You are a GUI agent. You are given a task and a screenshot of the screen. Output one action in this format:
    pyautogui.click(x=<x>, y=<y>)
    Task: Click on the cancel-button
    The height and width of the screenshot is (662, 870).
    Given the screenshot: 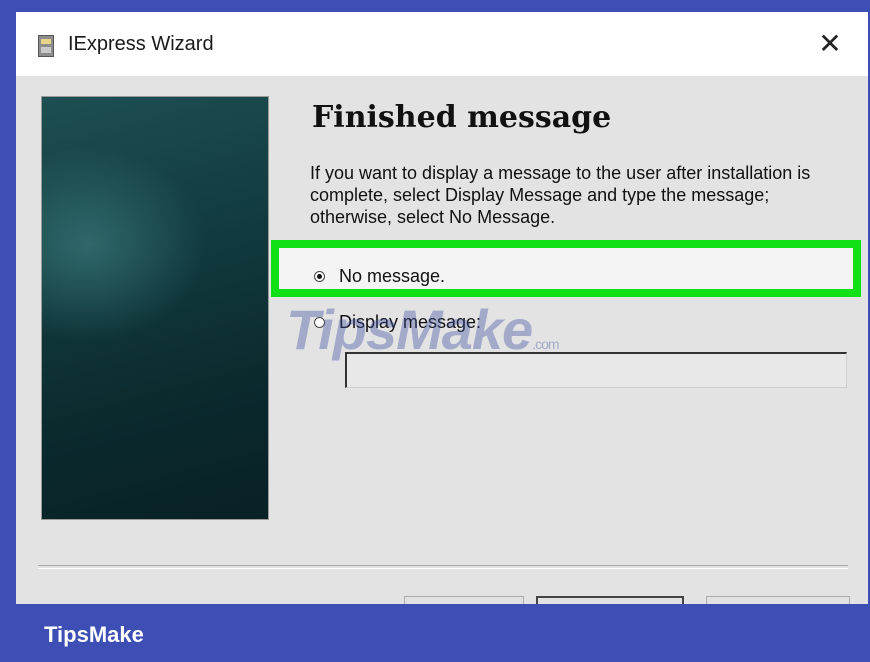 What is the action you would take?
    pyautogui.click(x=778, y=600)
    